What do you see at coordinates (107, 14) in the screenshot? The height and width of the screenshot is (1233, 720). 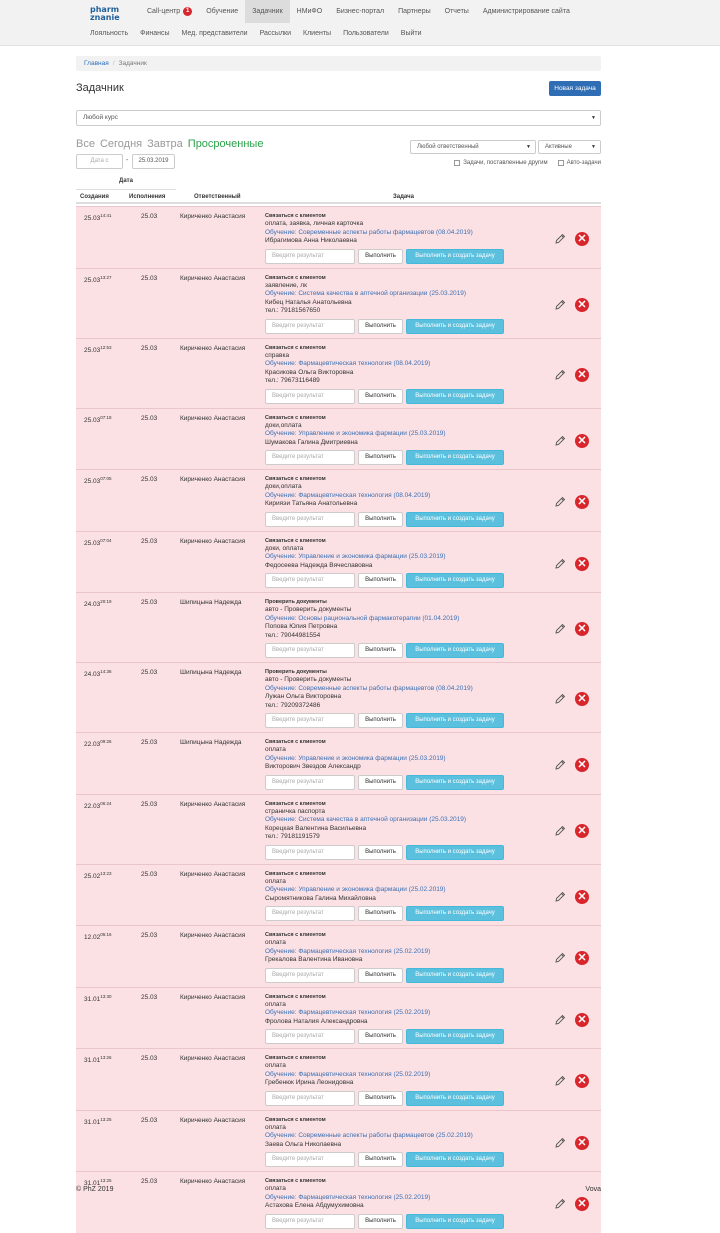 I see `pharmznanie-logo: pharm znanie` at bounding box center [107, 14].